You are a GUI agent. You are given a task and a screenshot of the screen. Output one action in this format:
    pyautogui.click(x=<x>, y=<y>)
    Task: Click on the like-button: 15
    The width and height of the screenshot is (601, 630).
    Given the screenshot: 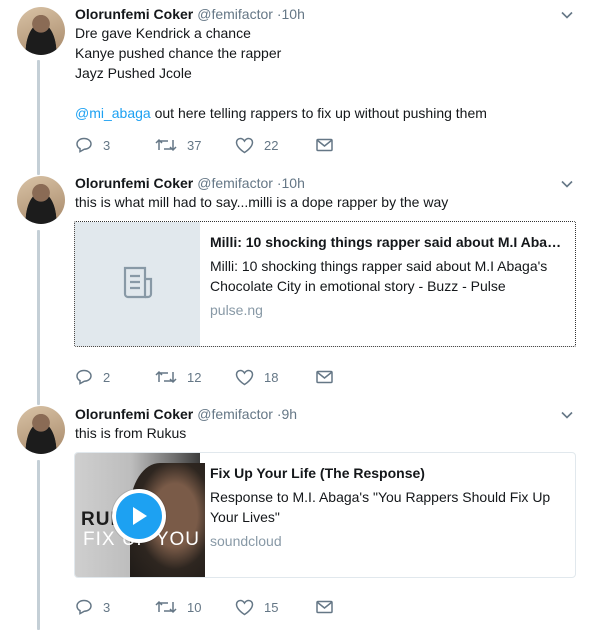 What is the action you would take?
    pyautogui.click(x=256, y=607)
    